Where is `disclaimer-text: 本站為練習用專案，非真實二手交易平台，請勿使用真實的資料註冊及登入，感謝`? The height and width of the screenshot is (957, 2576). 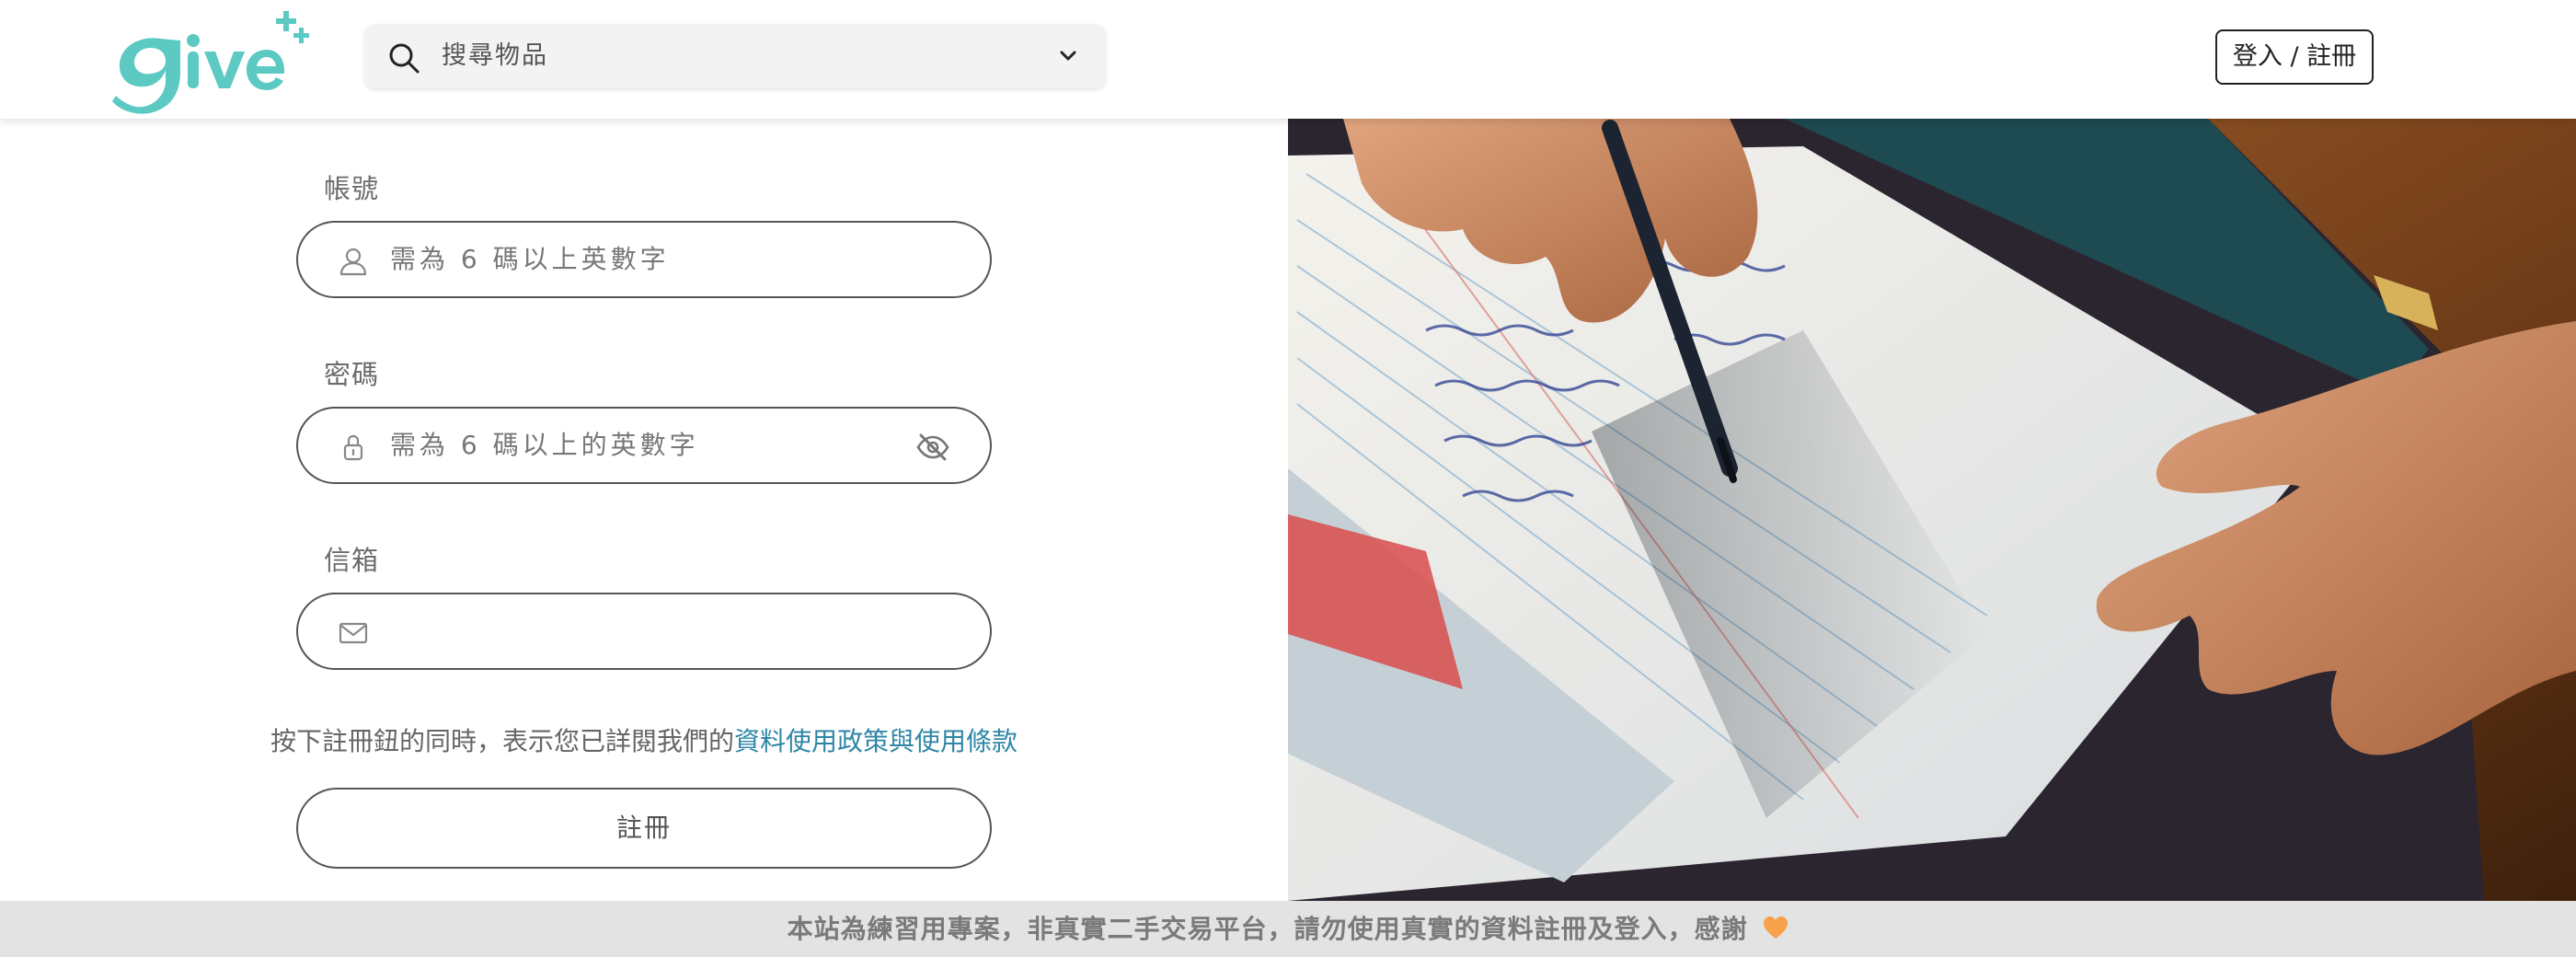 disclaimer-text: 本站為練習用專案，非真實二手交易平台，請勿使用真實的資料註冊及登入，感謝 is located at coordinates (1267, 929).